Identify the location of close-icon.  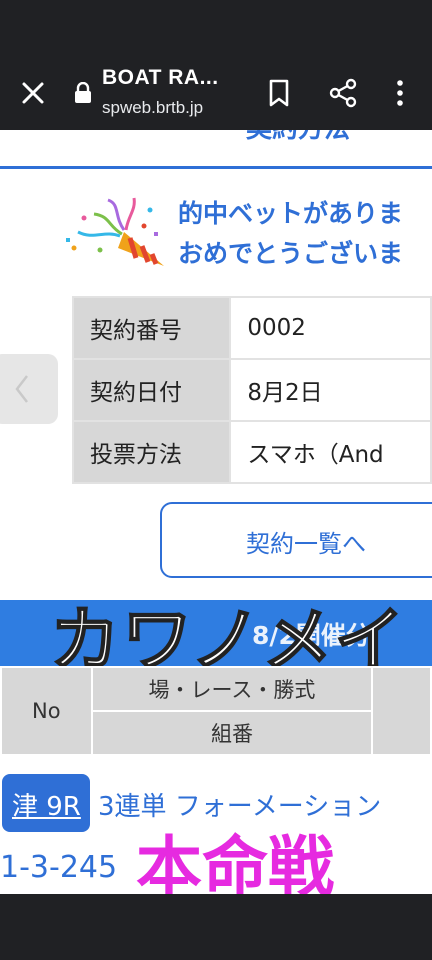
(33, 93).